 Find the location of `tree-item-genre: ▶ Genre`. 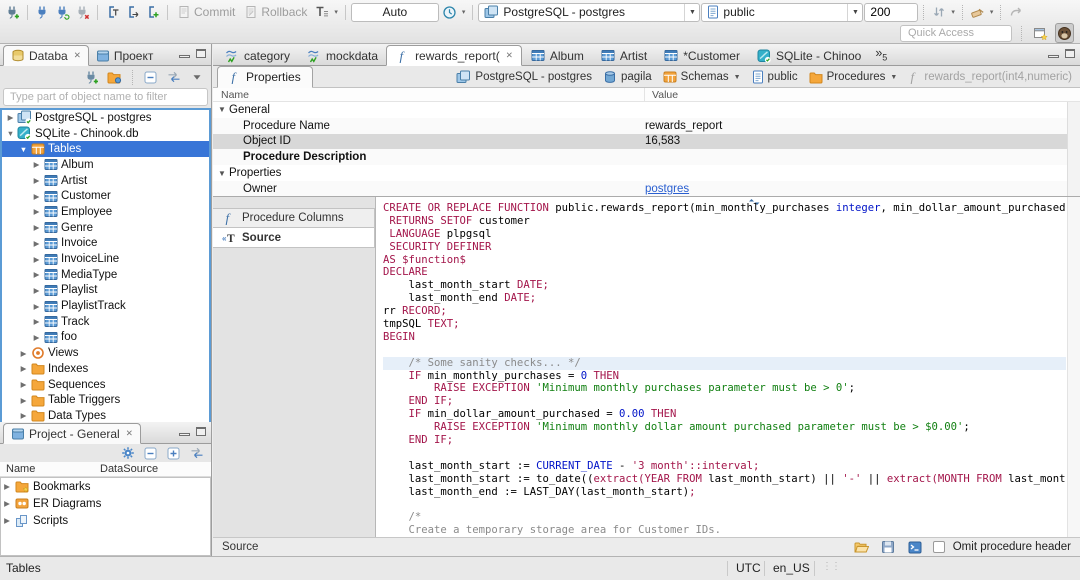

tree-item-genre: ▶ Genre is located at coordinates (105, 228).